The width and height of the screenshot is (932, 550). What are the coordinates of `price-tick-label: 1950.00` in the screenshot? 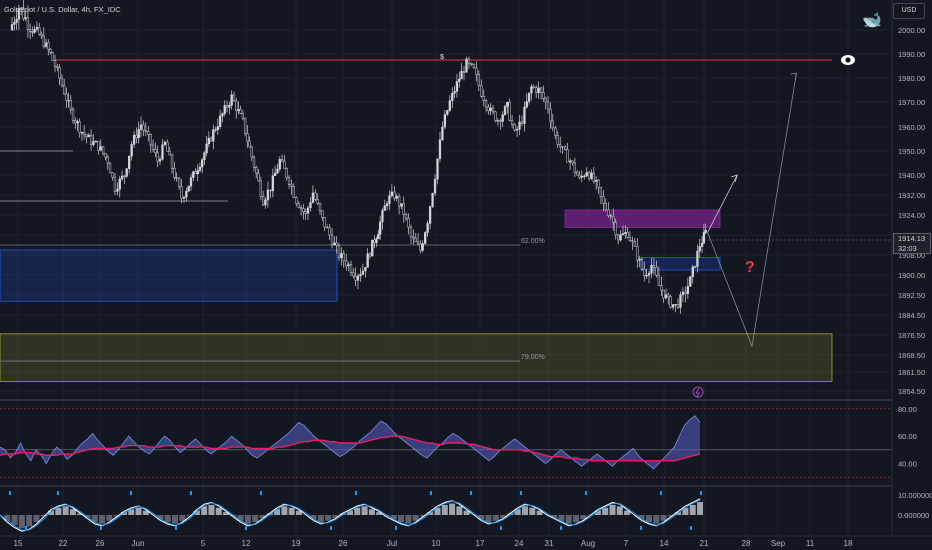 It's located at (911, 151).